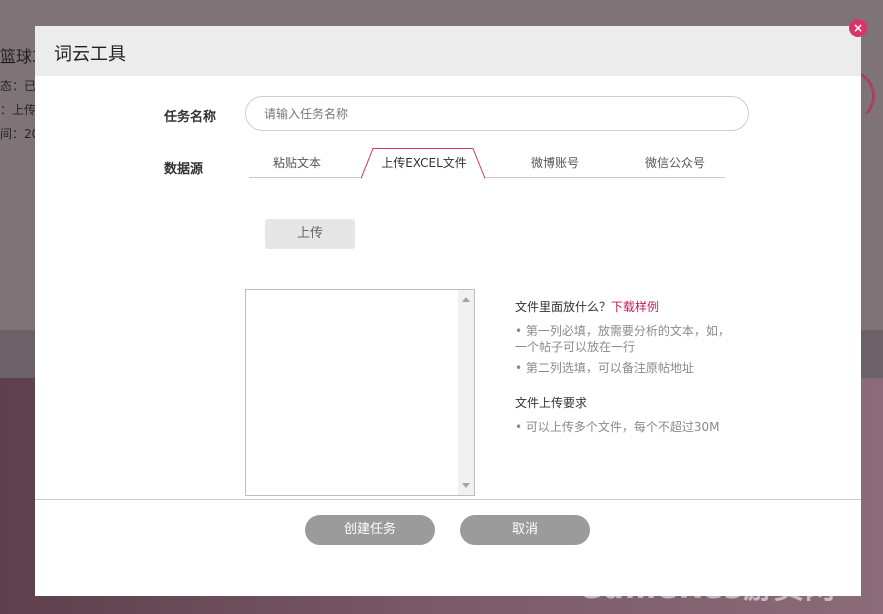 The width and height of the screenshot is (883, 614). I want to click on file-list-scrollbar, so click(466, 392).